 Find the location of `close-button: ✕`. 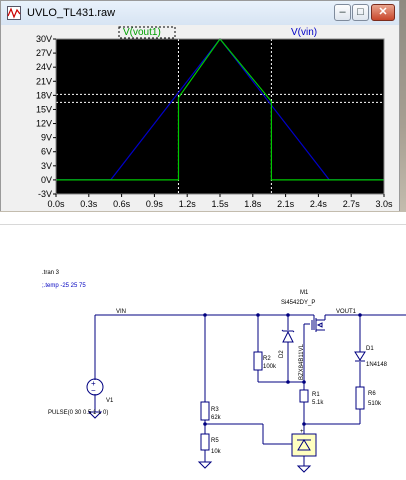

close-button: ✕ is located at coordinates (383, 12).